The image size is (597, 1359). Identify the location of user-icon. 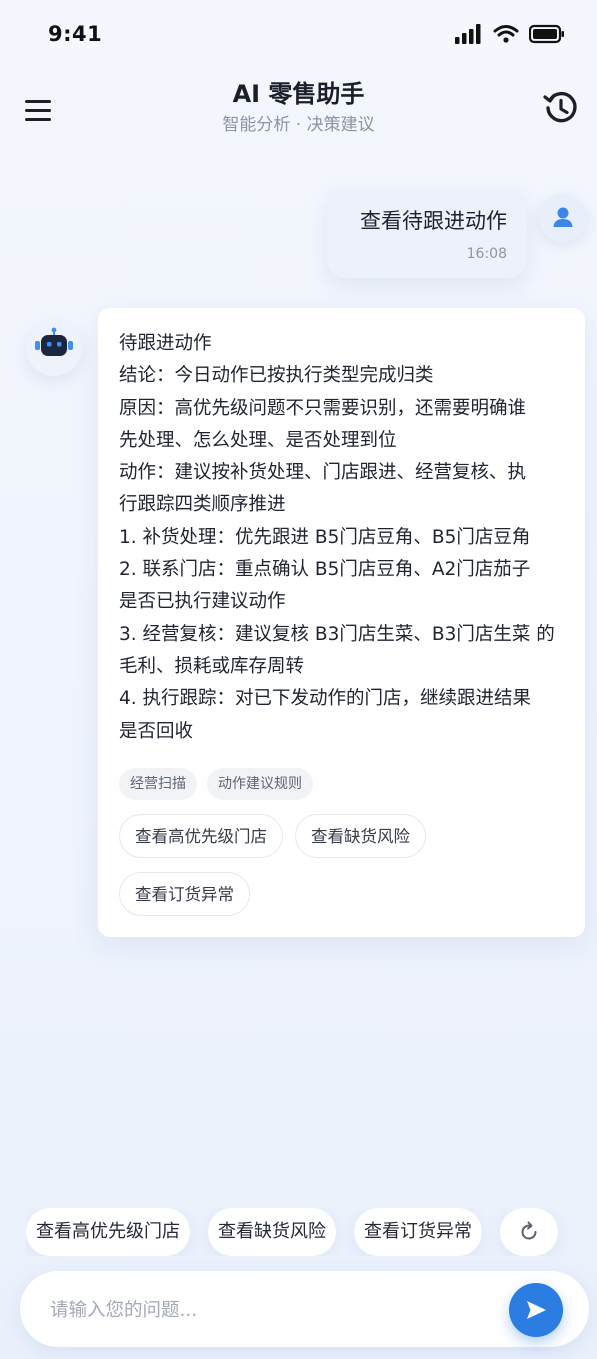
(563, 217).